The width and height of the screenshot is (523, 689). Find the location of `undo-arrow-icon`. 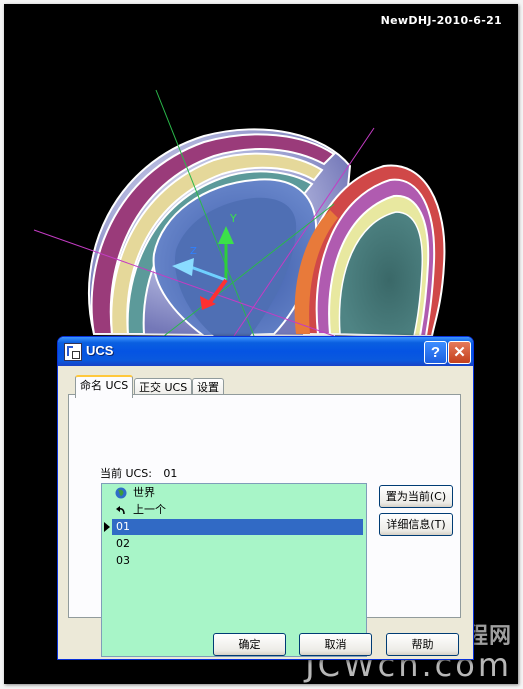

undo-arrow-icon is located at coordinates (120, 510).